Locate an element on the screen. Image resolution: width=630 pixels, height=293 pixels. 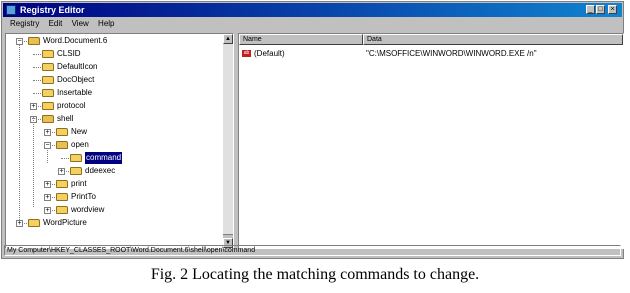
tree-node: + print is located at coordinates (113, 184).